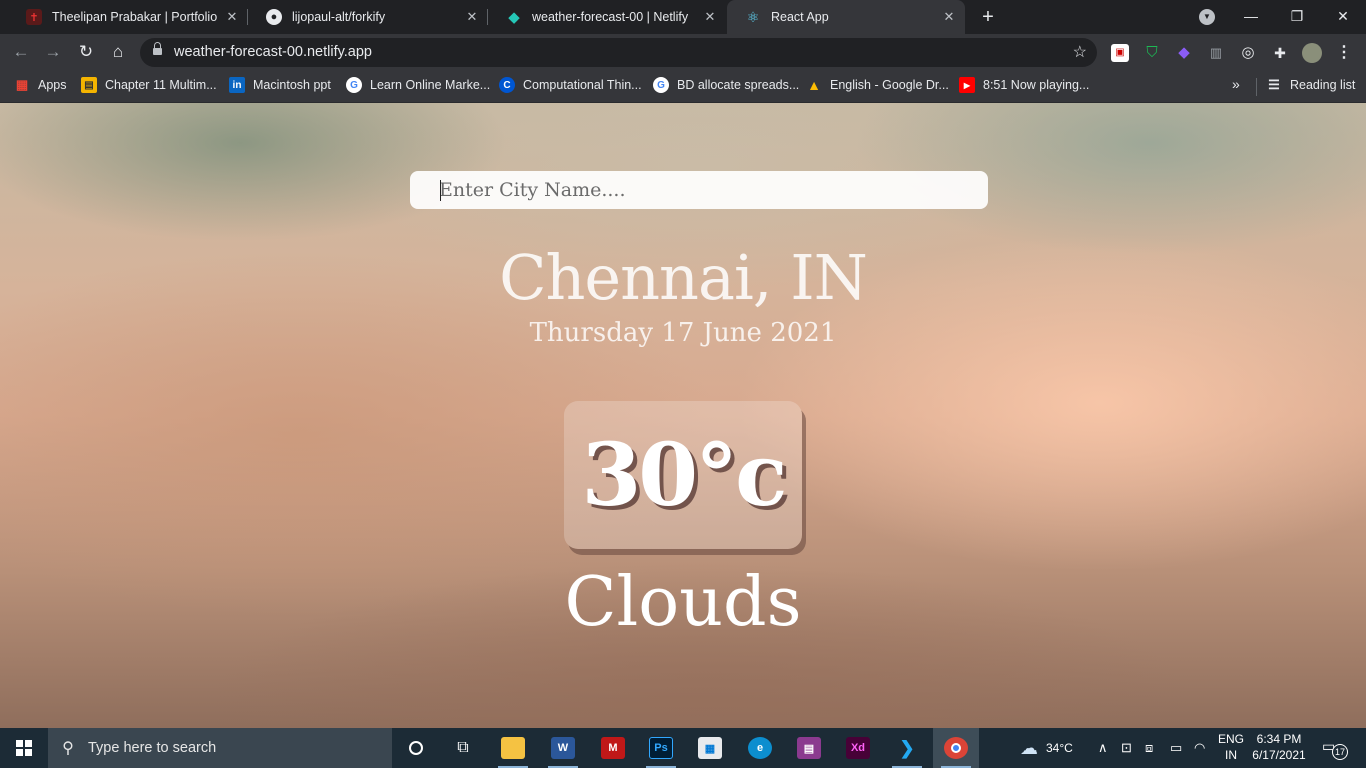  Describe the element at coordinates (237, 85) in the screenshot. I see `linkedin-icon: in` at that location.